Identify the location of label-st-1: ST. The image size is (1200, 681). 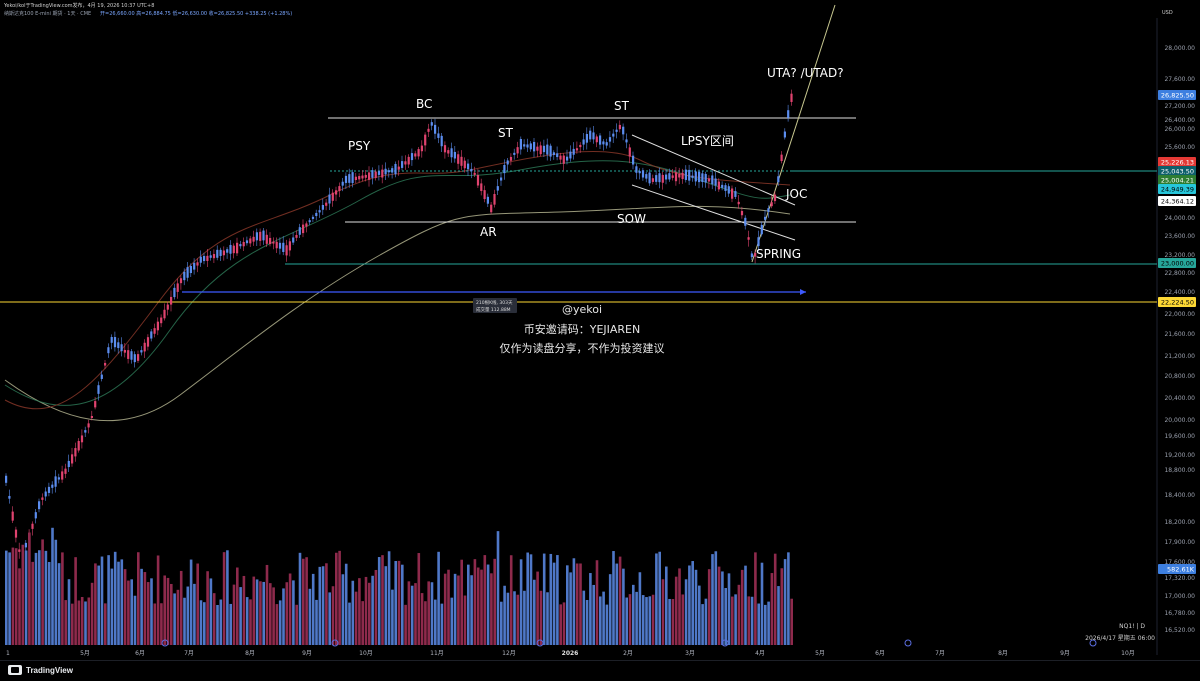
(506, 133).